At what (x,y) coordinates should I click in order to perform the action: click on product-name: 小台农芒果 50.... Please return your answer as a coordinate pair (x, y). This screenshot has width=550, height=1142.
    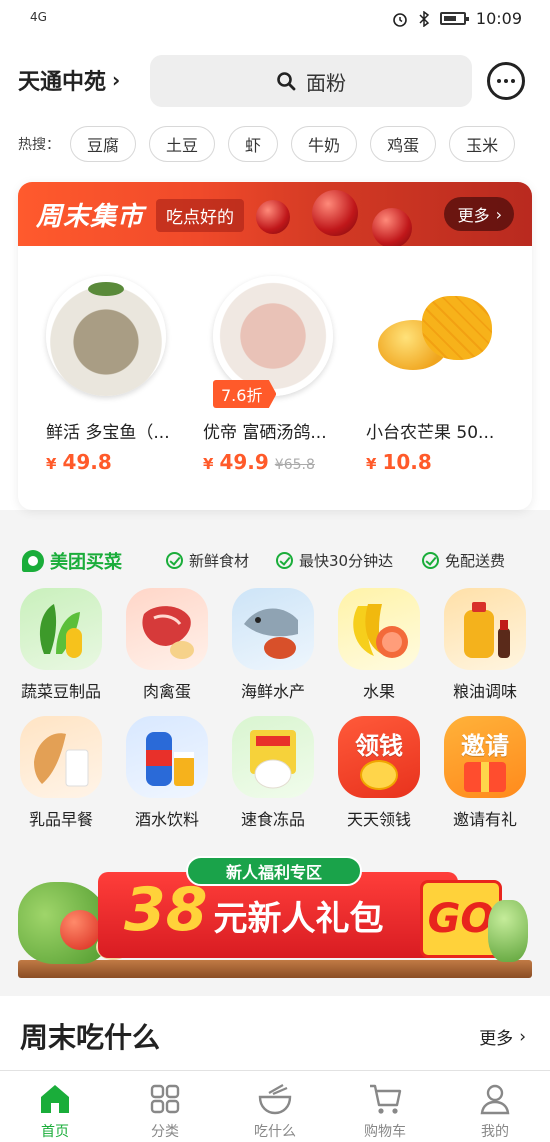
    Looking at the image, I should click on (430, 433).